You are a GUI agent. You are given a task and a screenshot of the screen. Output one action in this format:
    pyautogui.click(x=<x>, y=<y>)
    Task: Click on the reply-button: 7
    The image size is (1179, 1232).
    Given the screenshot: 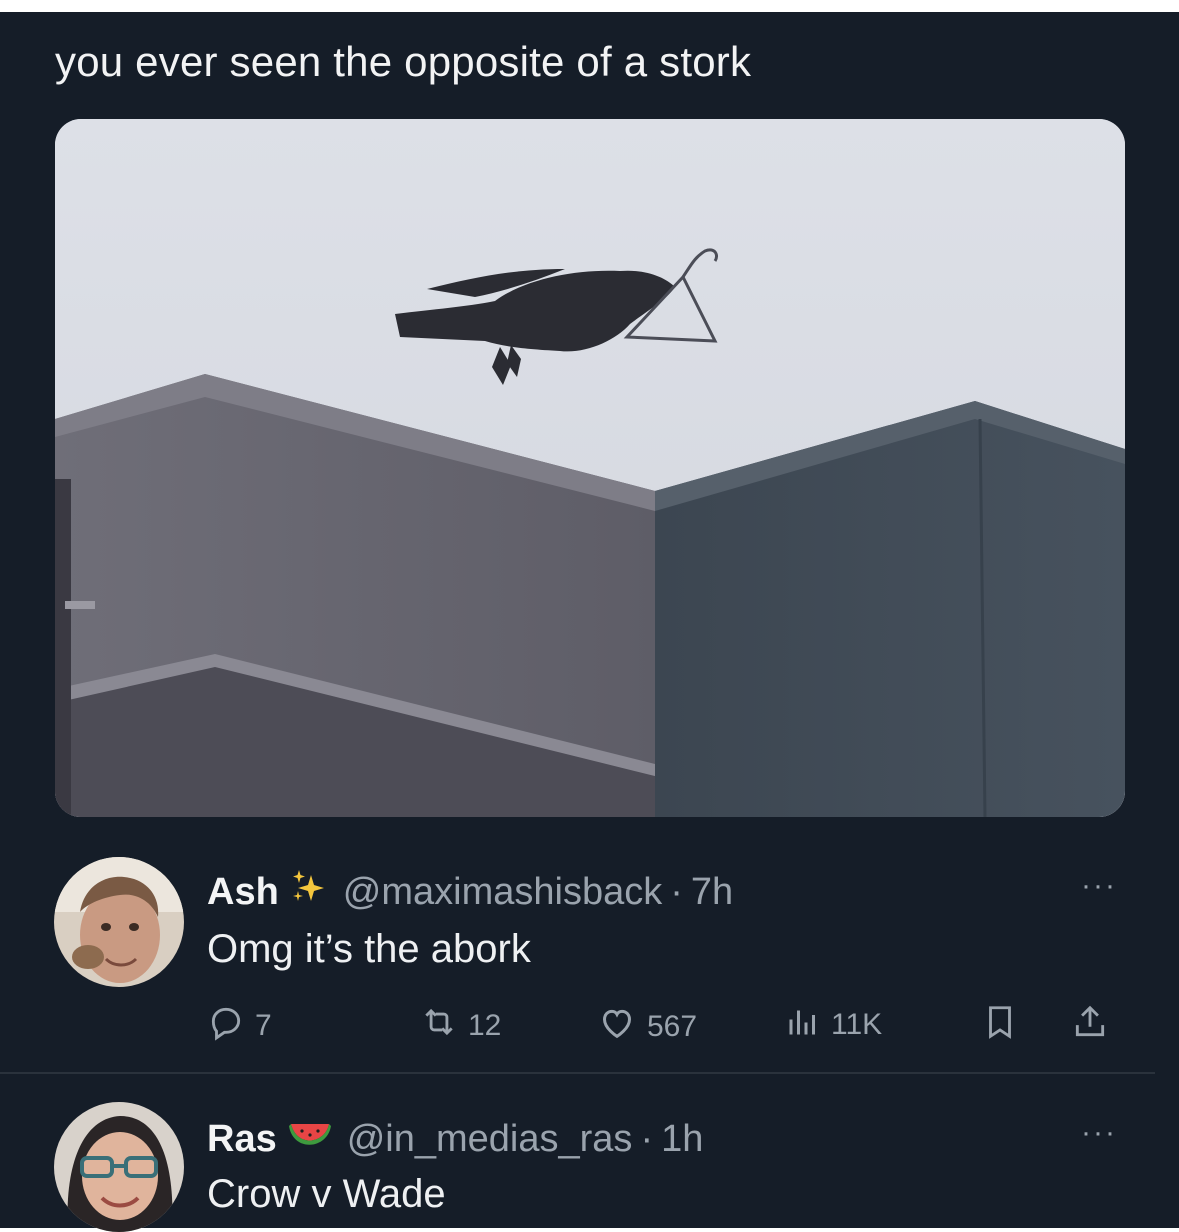 What is the action you would take?
    pyautogui.click(x=239, y=1026)
    